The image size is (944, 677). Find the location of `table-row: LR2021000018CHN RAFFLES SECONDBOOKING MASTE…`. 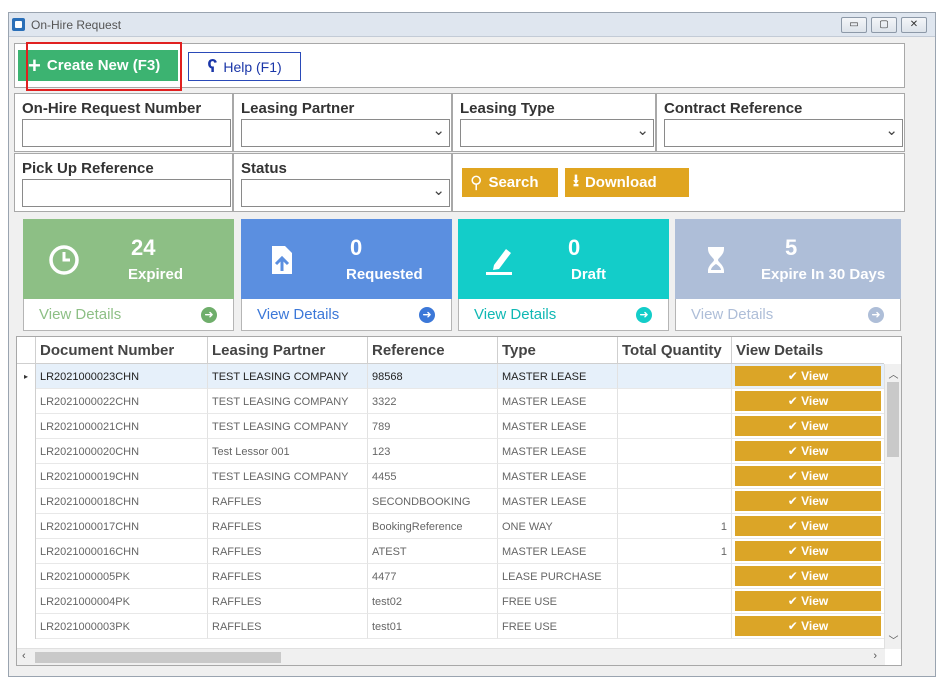

table-row: LR2021000018CHN RAFFLES SECONDBOOKING MASTE… is located at coordinates (464, 501).